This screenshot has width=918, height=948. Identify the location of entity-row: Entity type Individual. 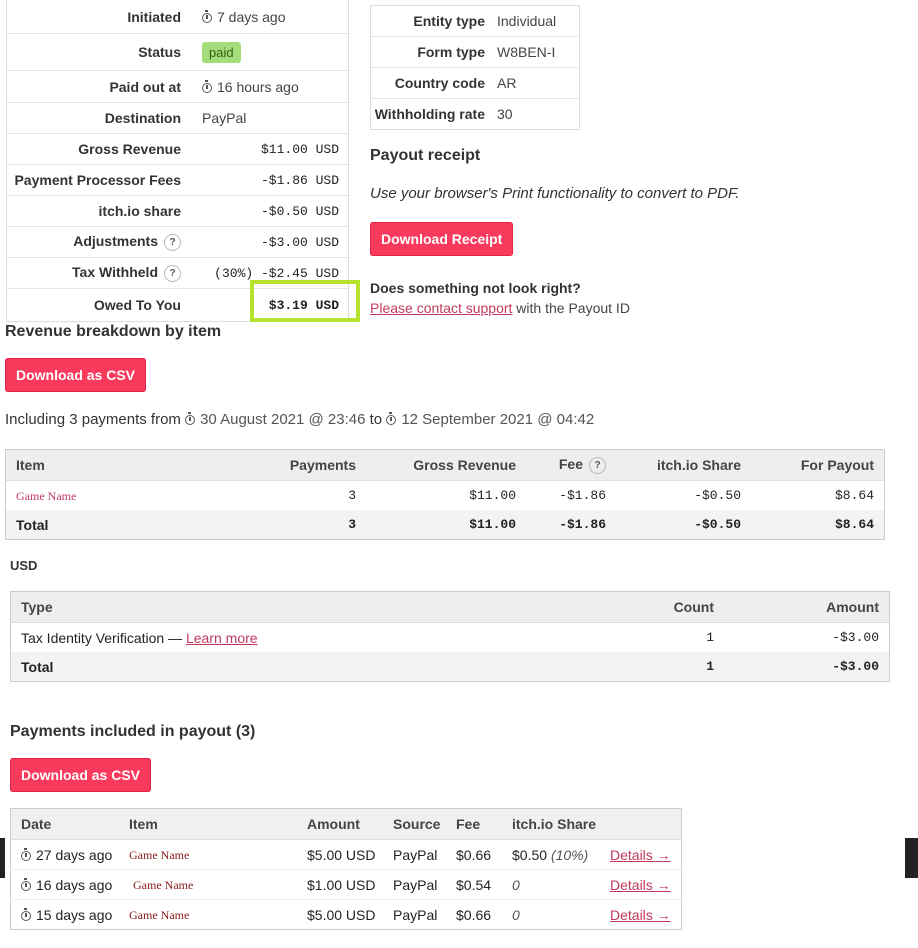
(475, 21).